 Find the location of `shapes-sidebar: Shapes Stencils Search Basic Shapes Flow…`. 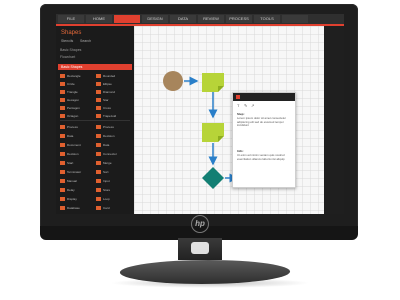

shapes-sidebar: Shapes Stencils Search Basic Shapes Flow… is located at coordinates (95, 120).